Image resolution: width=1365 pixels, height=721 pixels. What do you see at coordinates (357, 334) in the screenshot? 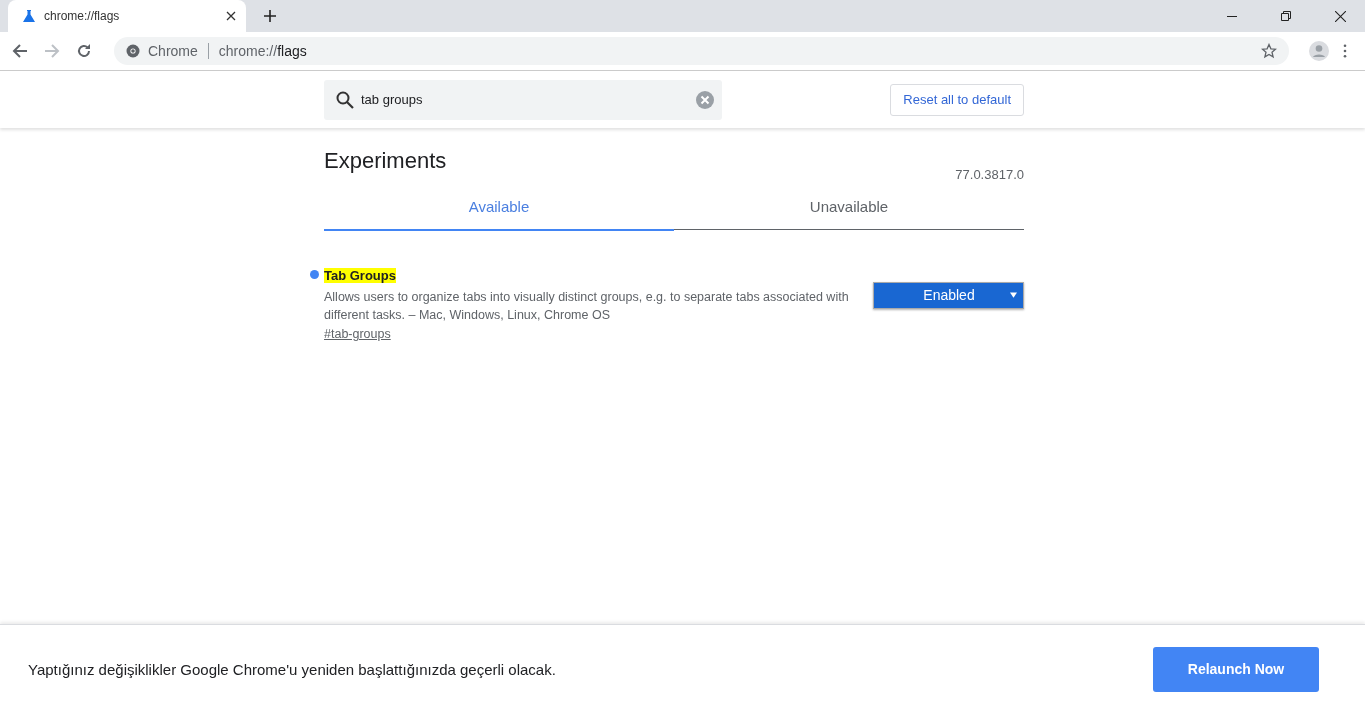
I see `flag-link: #tab-groups` at bounding box center [357, 334].